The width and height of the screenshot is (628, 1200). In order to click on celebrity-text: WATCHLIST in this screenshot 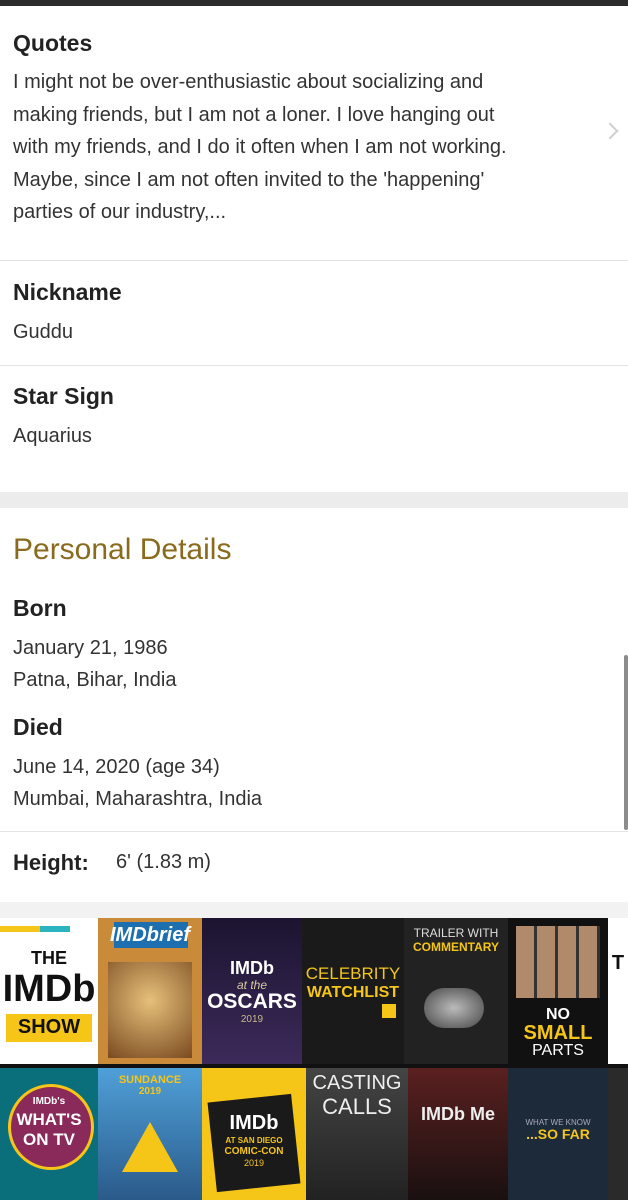, I will do `click(353, 992)`.